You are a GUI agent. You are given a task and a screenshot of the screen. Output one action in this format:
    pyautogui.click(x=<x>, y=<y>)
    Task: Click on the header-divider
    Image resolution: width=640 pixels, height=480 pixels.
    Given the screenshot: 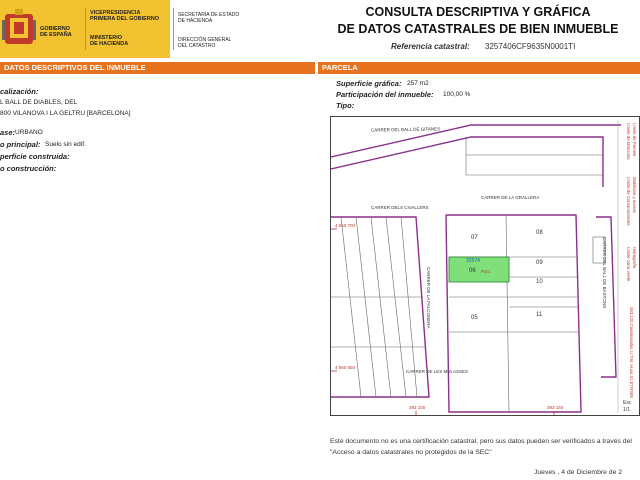 What is the action you would take?
    pyautogui.click(x=85, y=29)
    